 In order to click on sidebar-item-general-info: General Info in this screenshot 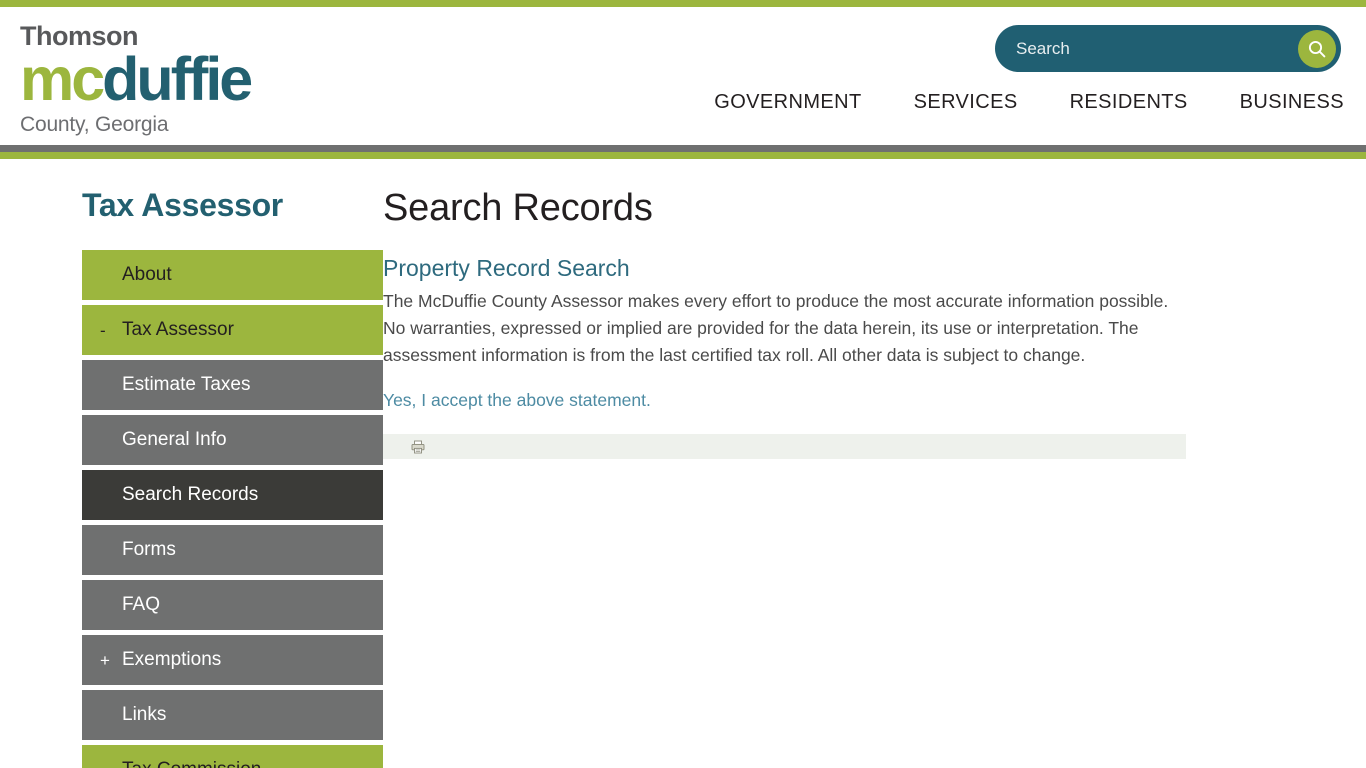, I will do `click(232, 440)`.